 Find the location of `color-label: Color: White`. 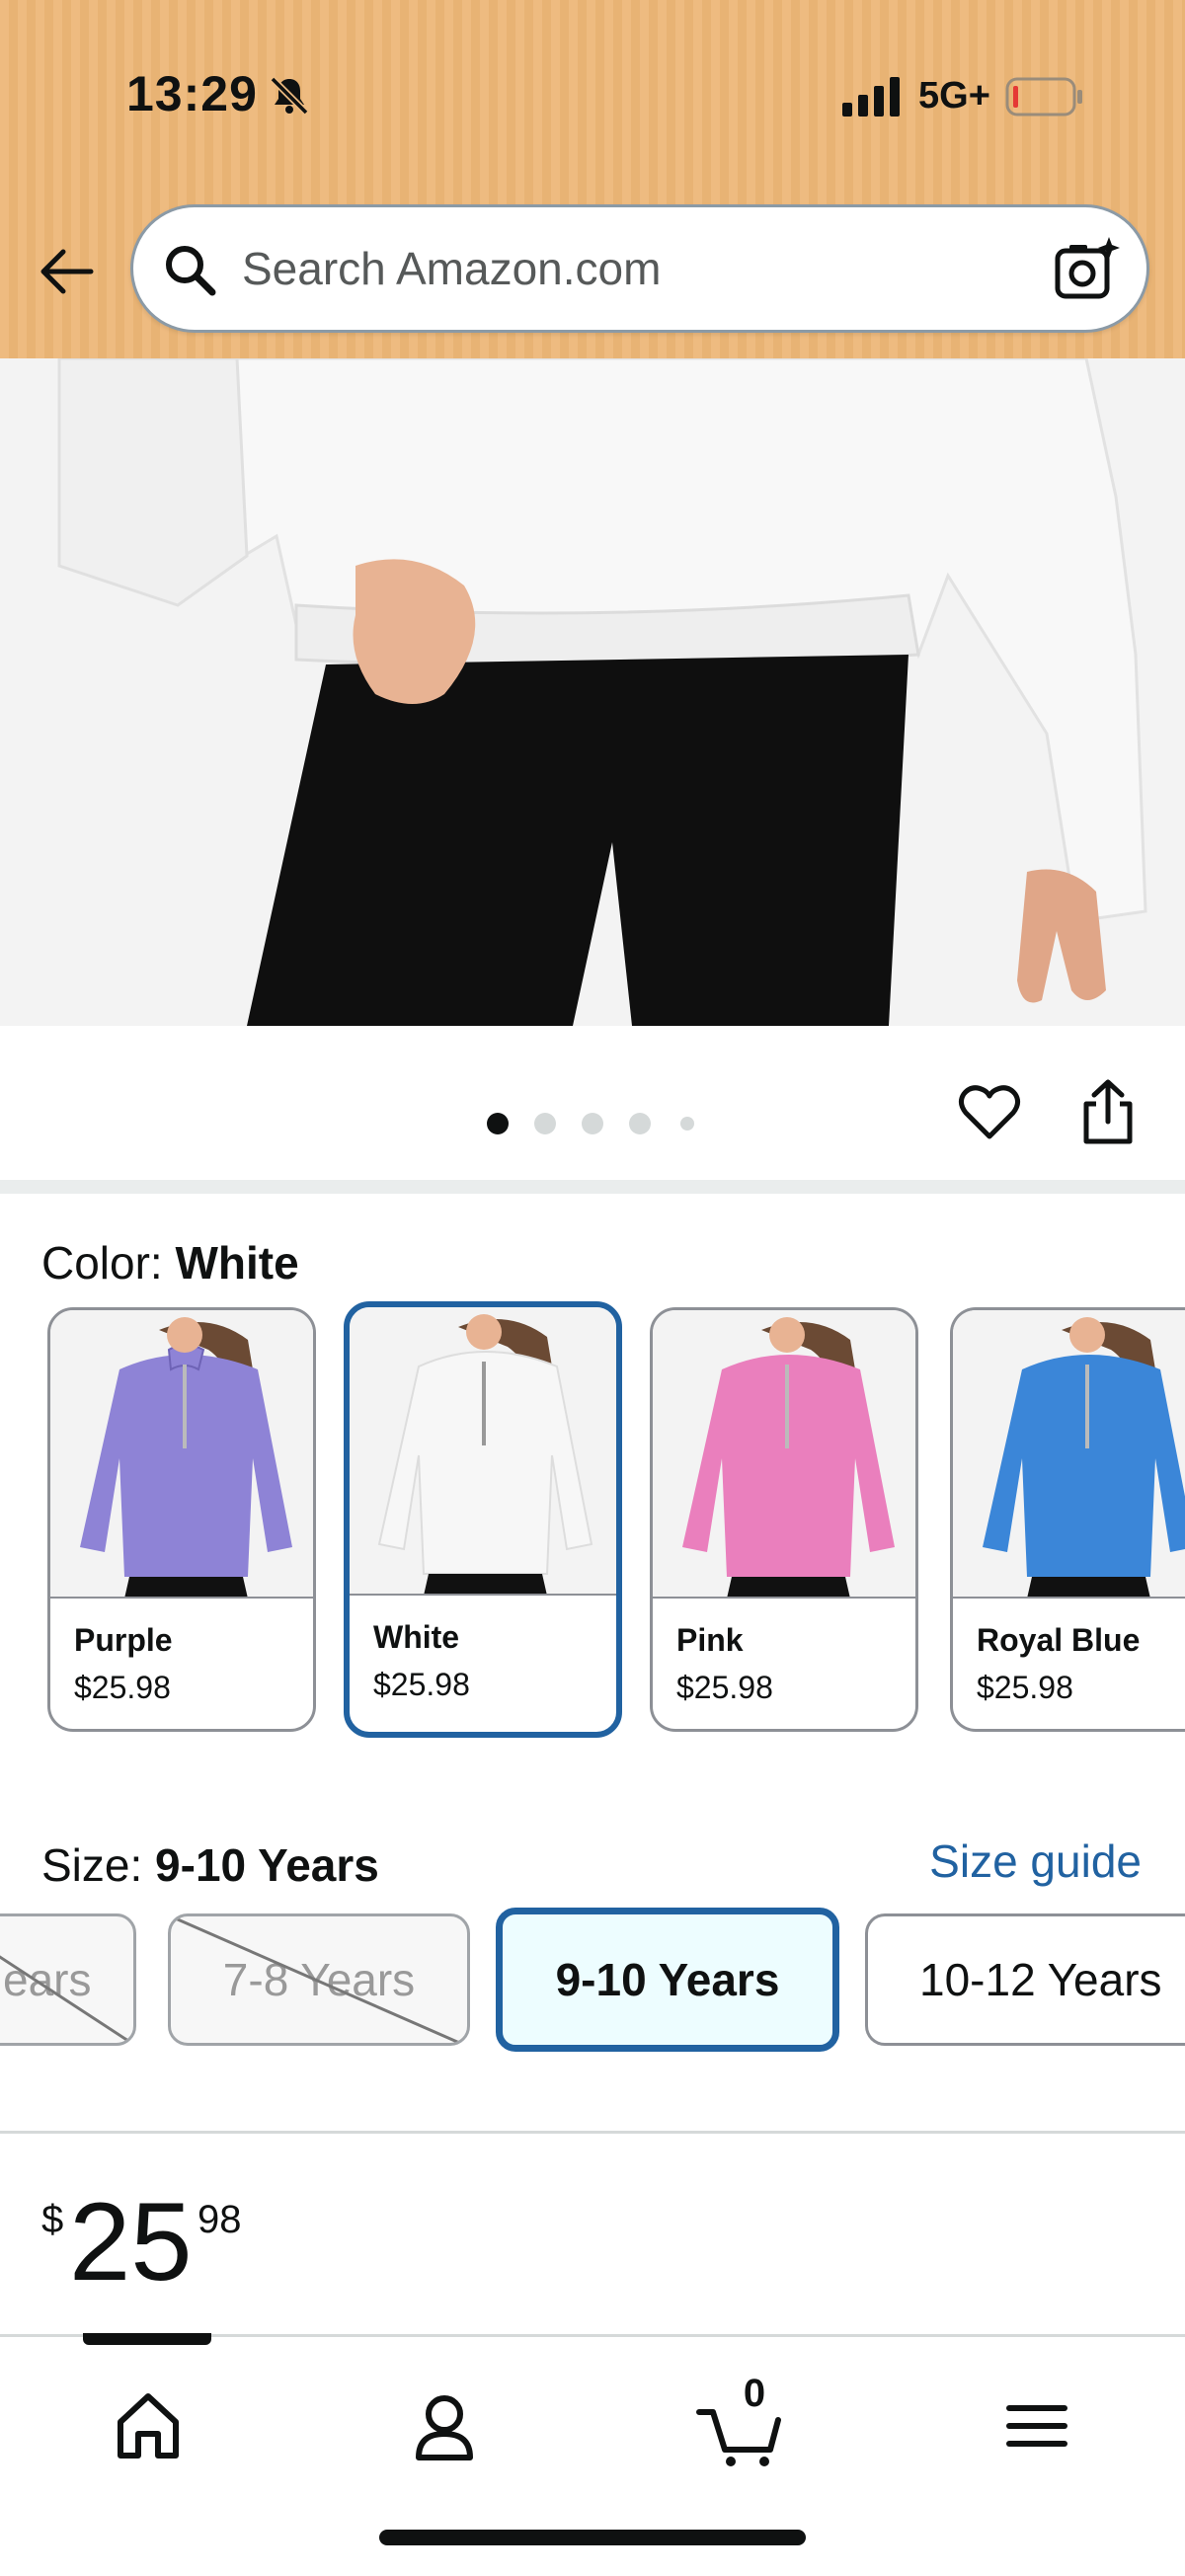

color-label: Color: White is located at coordinates (170, 1262).